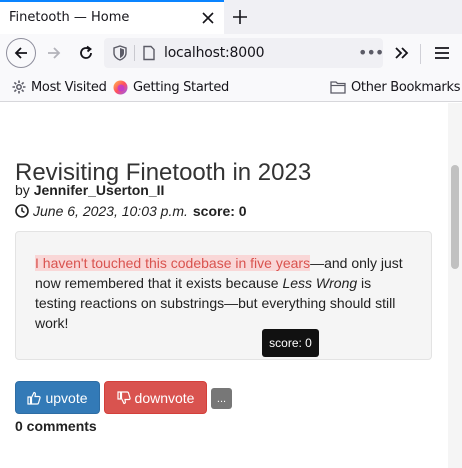 This screenshot has height=468, width=462. What do you see at coordinates (455, 217) in the screenshot?
I see `scrollbar-thumb` at bounding box center [455, 217].